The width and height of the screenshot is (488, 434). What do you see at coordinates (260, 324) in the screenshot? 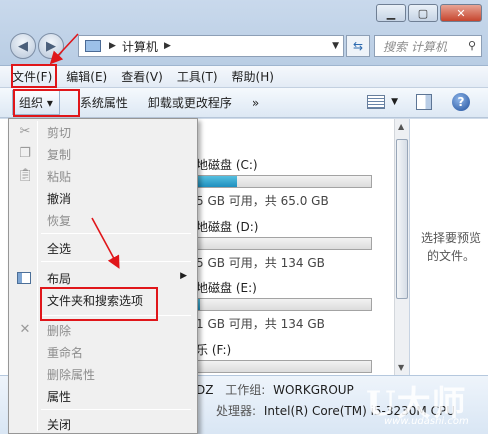
I see `drive-info: 1 GB 可用，共 134 GB` at bounding box center [260, 324].